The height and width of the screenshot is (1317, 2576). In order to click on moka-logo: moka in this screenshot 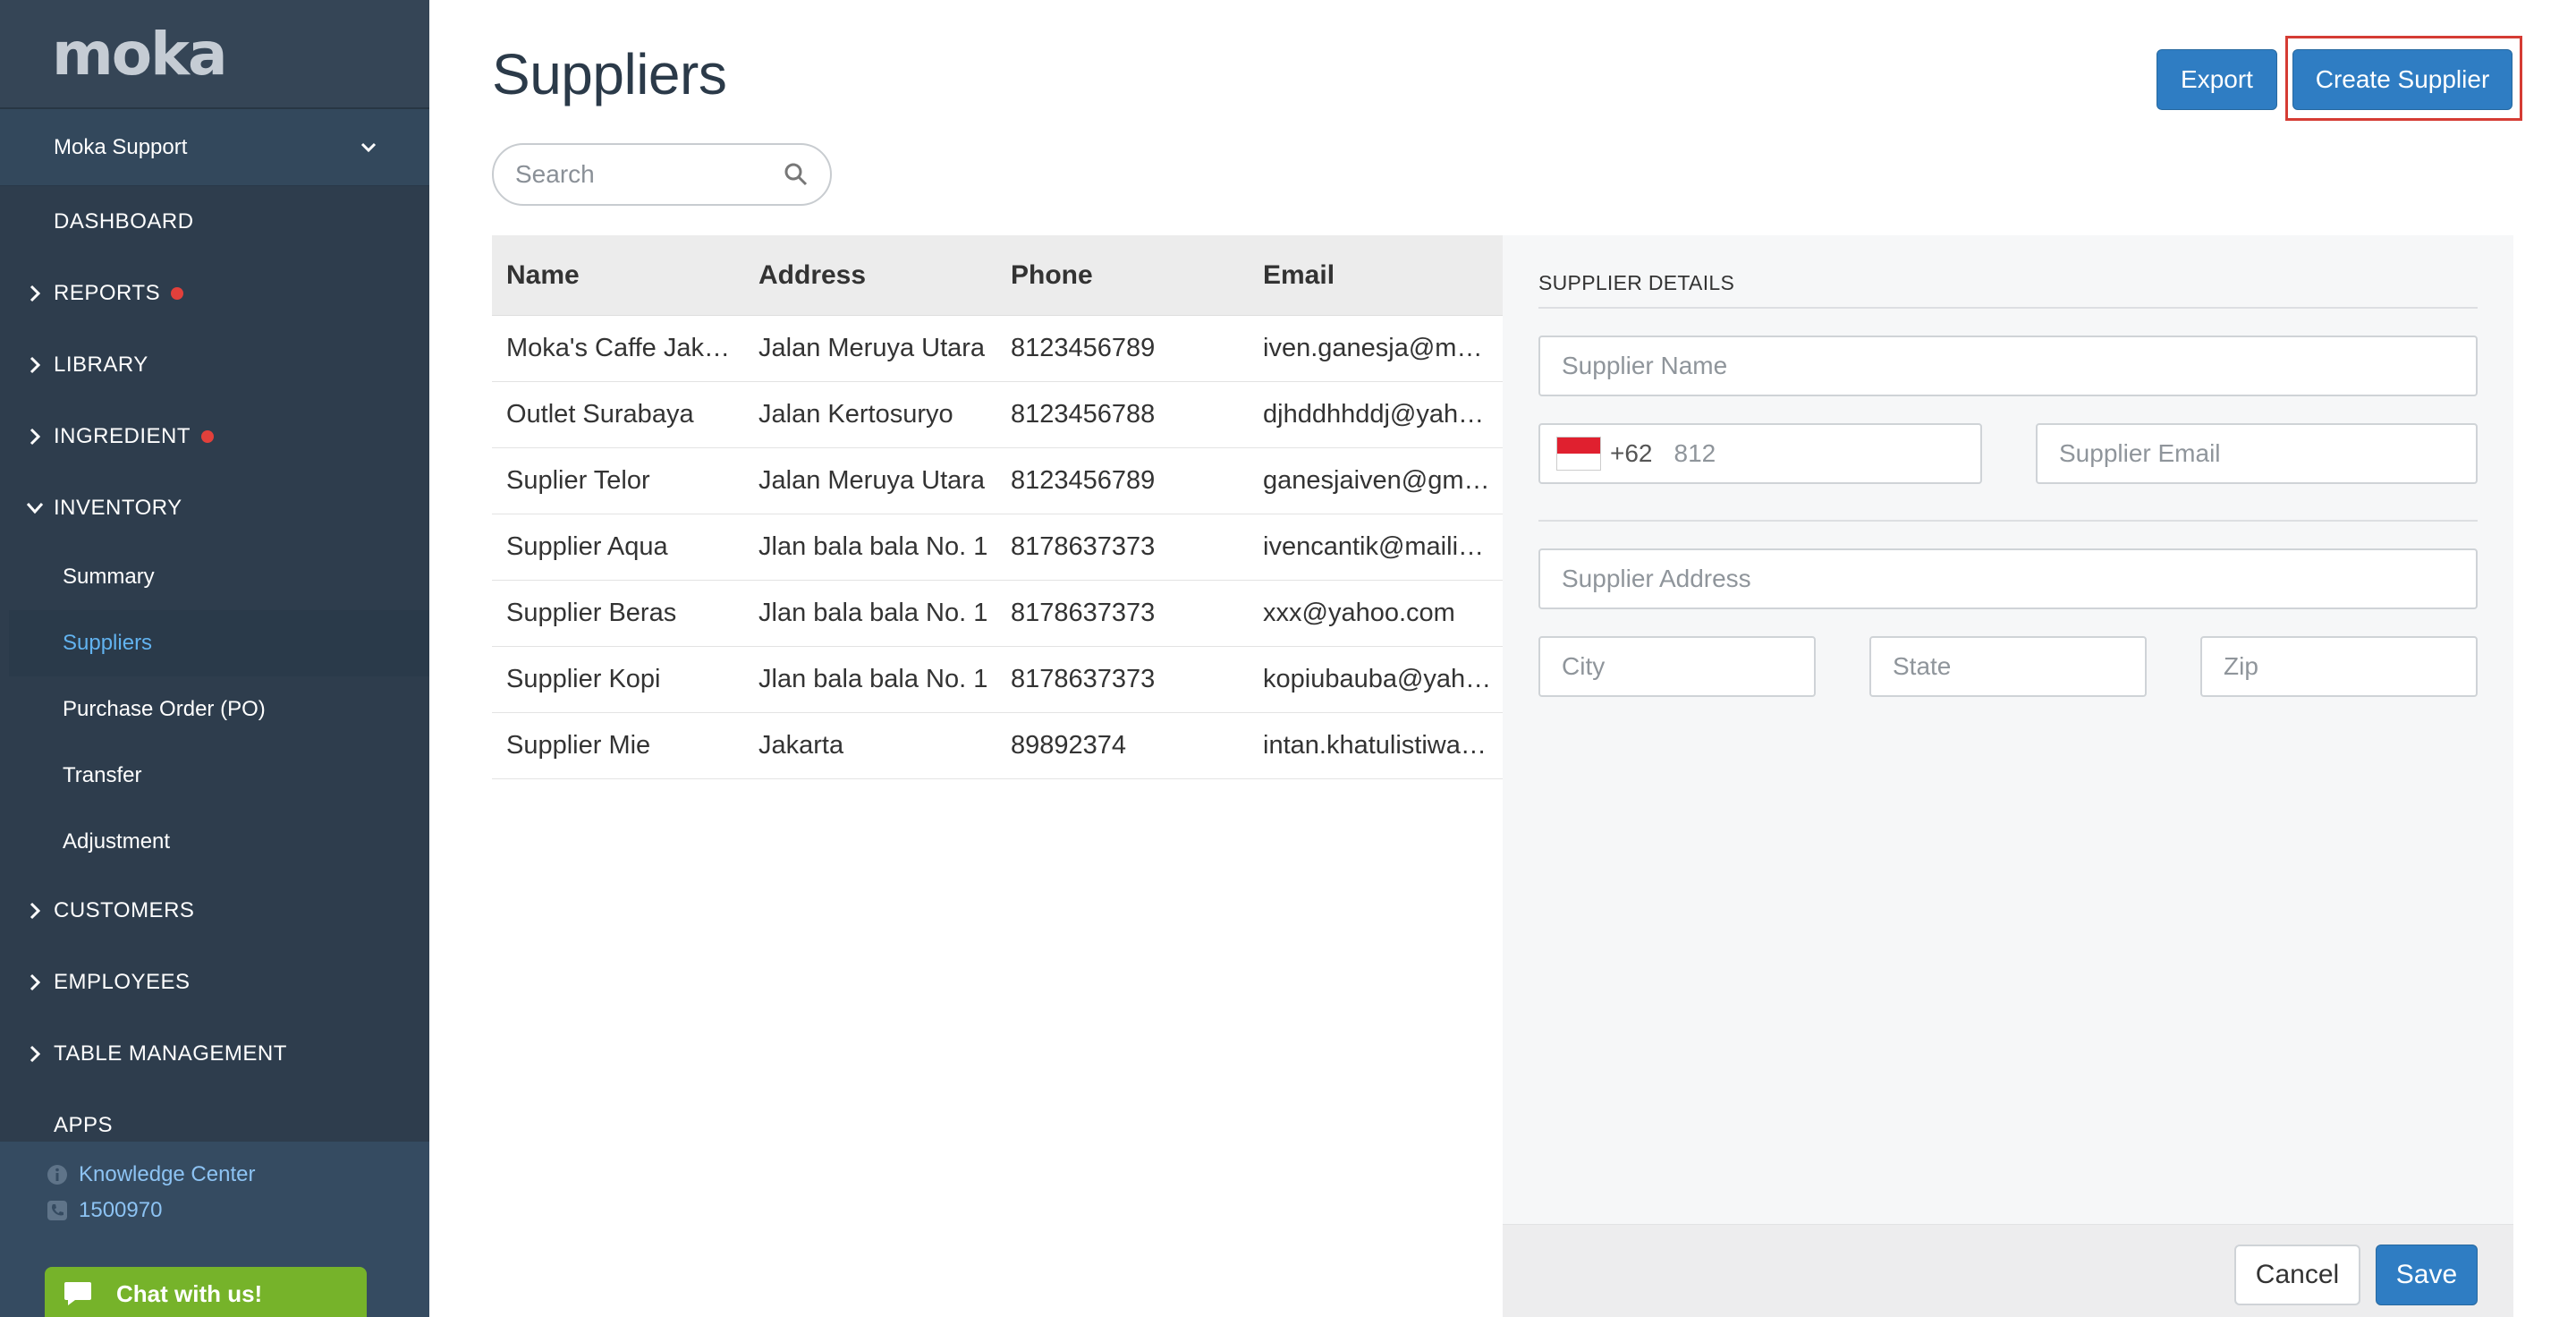, I will do `click(140, 54)`.